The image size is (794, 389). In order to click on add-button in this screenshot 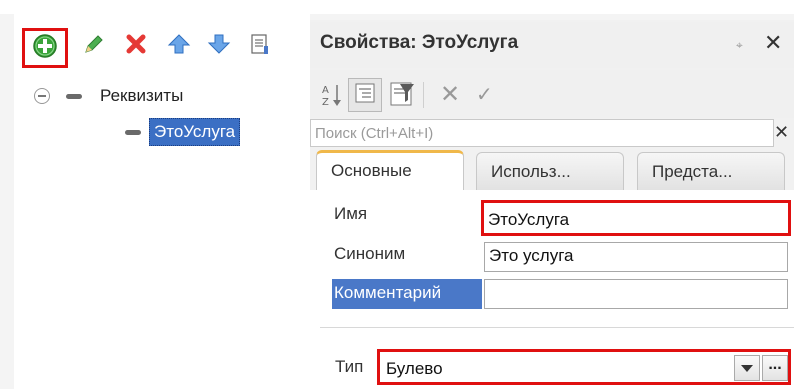, I will do `click(45, 48)`.